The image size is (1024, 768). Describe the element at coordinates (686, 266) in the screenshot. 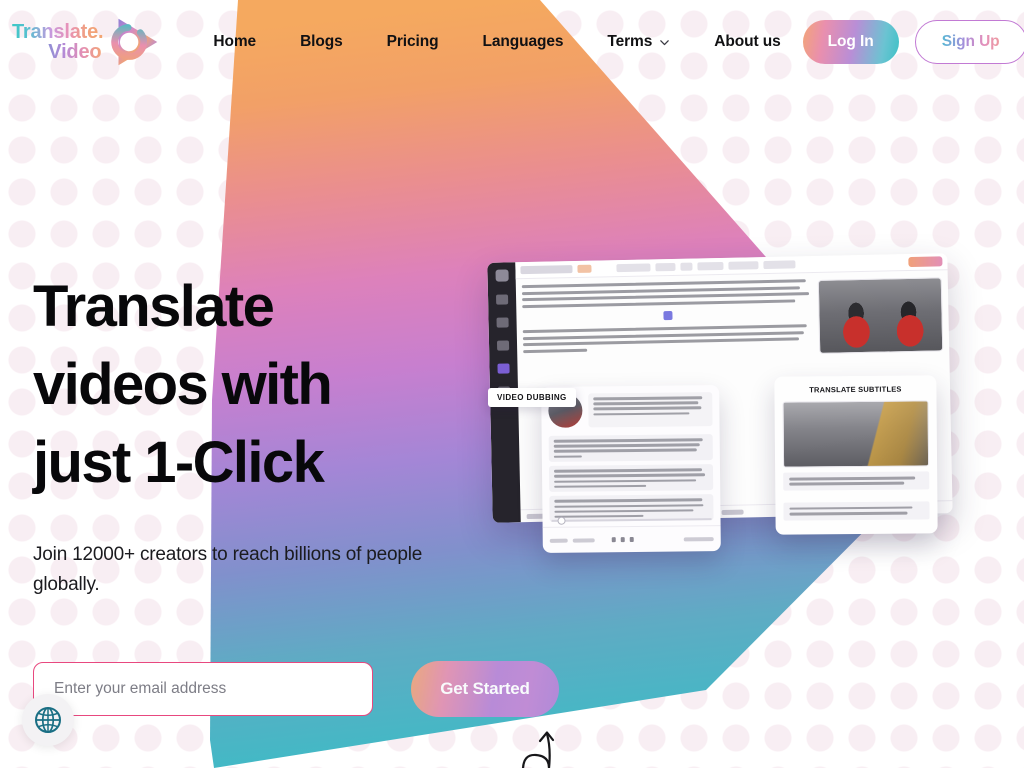

I see `redo-chip` at that location.